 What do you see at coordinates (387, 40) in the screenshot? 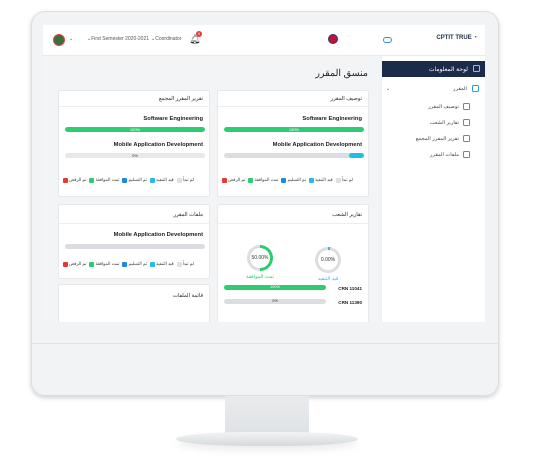
I see `sidebar-toggle-icon` at bounding box center [387, 40].